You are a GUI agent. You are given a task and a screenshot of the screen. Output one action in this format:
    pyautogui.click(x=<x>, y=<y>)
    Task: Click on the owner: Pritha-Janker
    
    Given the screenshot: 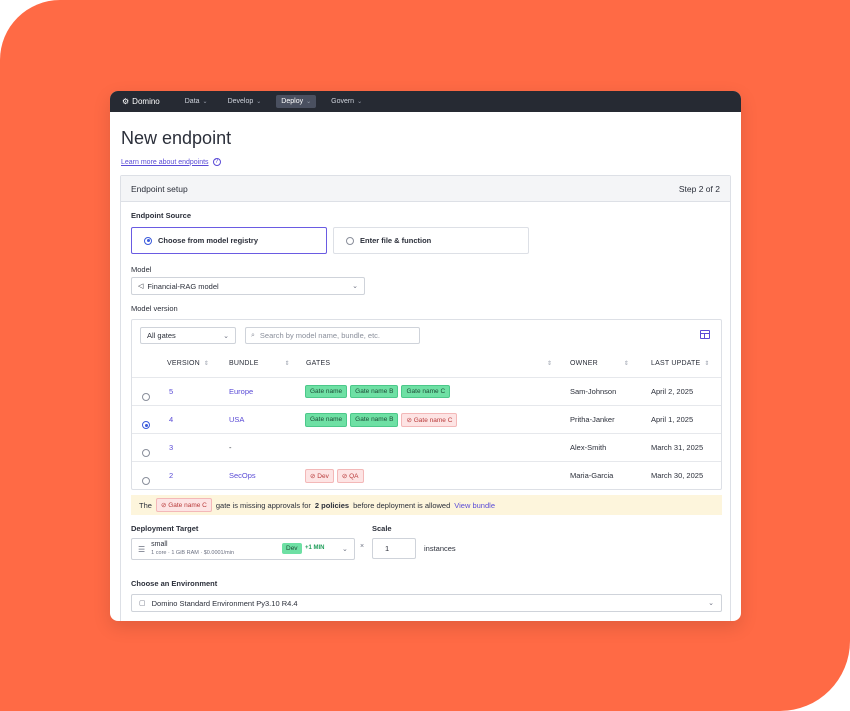 What is the action you would take?
    pyautogui.click(x=592, y=419)
    